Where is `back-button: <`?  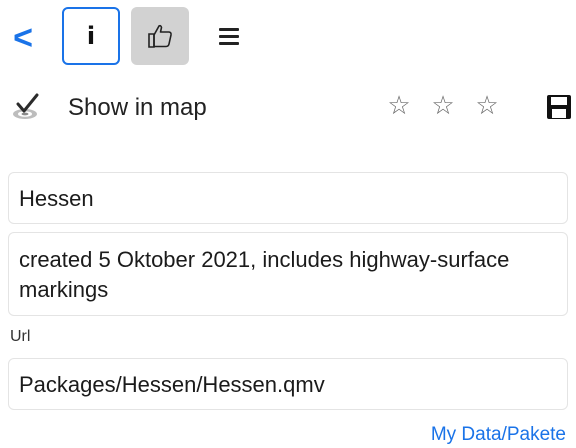 back-button: < is located at coordinates (23, 38).